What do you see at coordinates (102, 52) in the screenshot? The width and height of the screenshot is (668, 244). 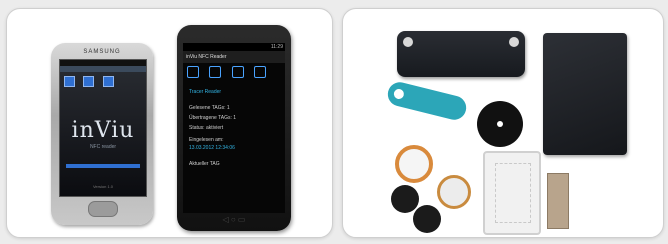 I see `samsung-brand: SAMSUNG` at bounding box center [102, 52].